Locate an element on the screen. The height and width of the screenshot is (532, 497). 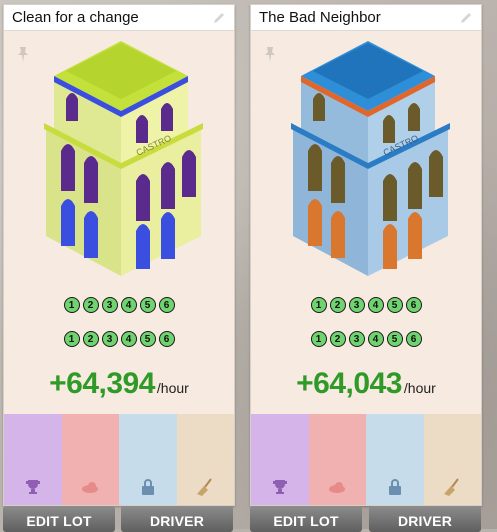
card-header: The Bad Neighbor is located at coordinates (366, 18).